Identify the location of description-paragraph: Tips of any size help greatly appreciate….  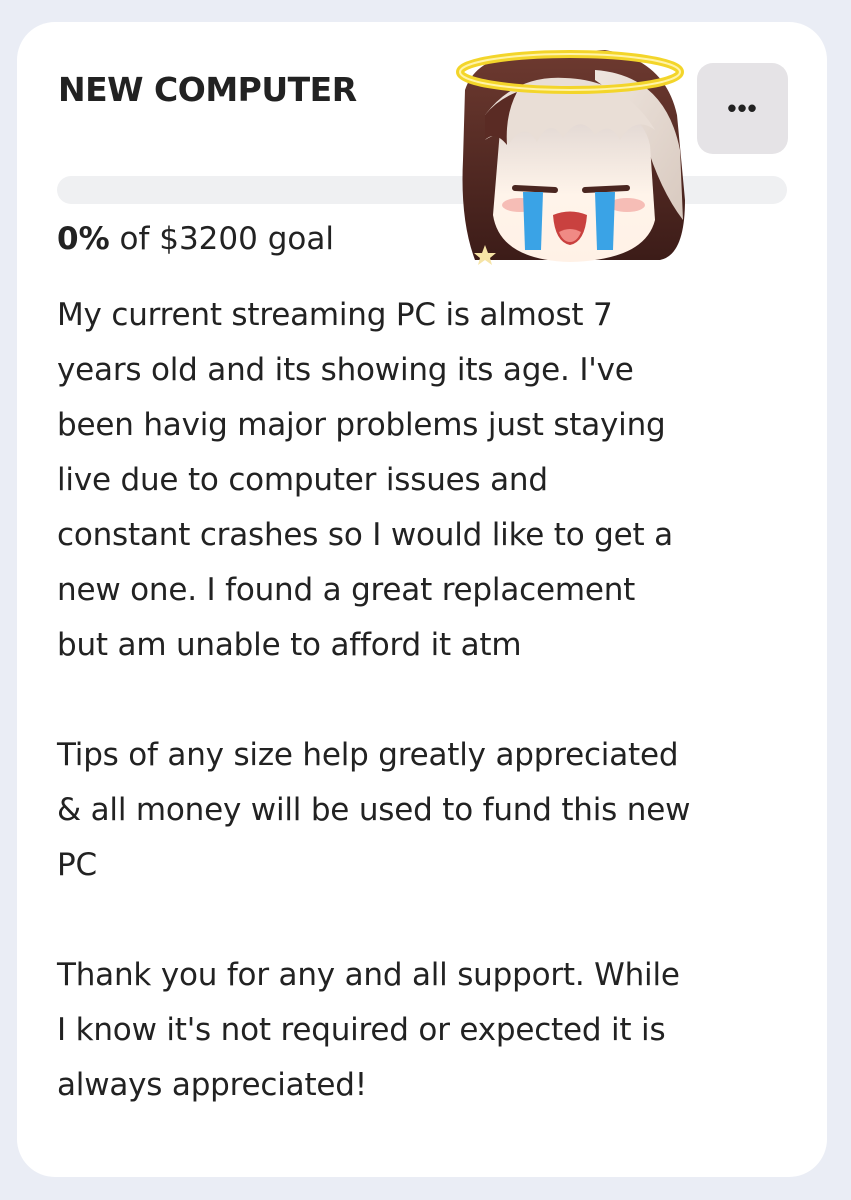
(374, 810).